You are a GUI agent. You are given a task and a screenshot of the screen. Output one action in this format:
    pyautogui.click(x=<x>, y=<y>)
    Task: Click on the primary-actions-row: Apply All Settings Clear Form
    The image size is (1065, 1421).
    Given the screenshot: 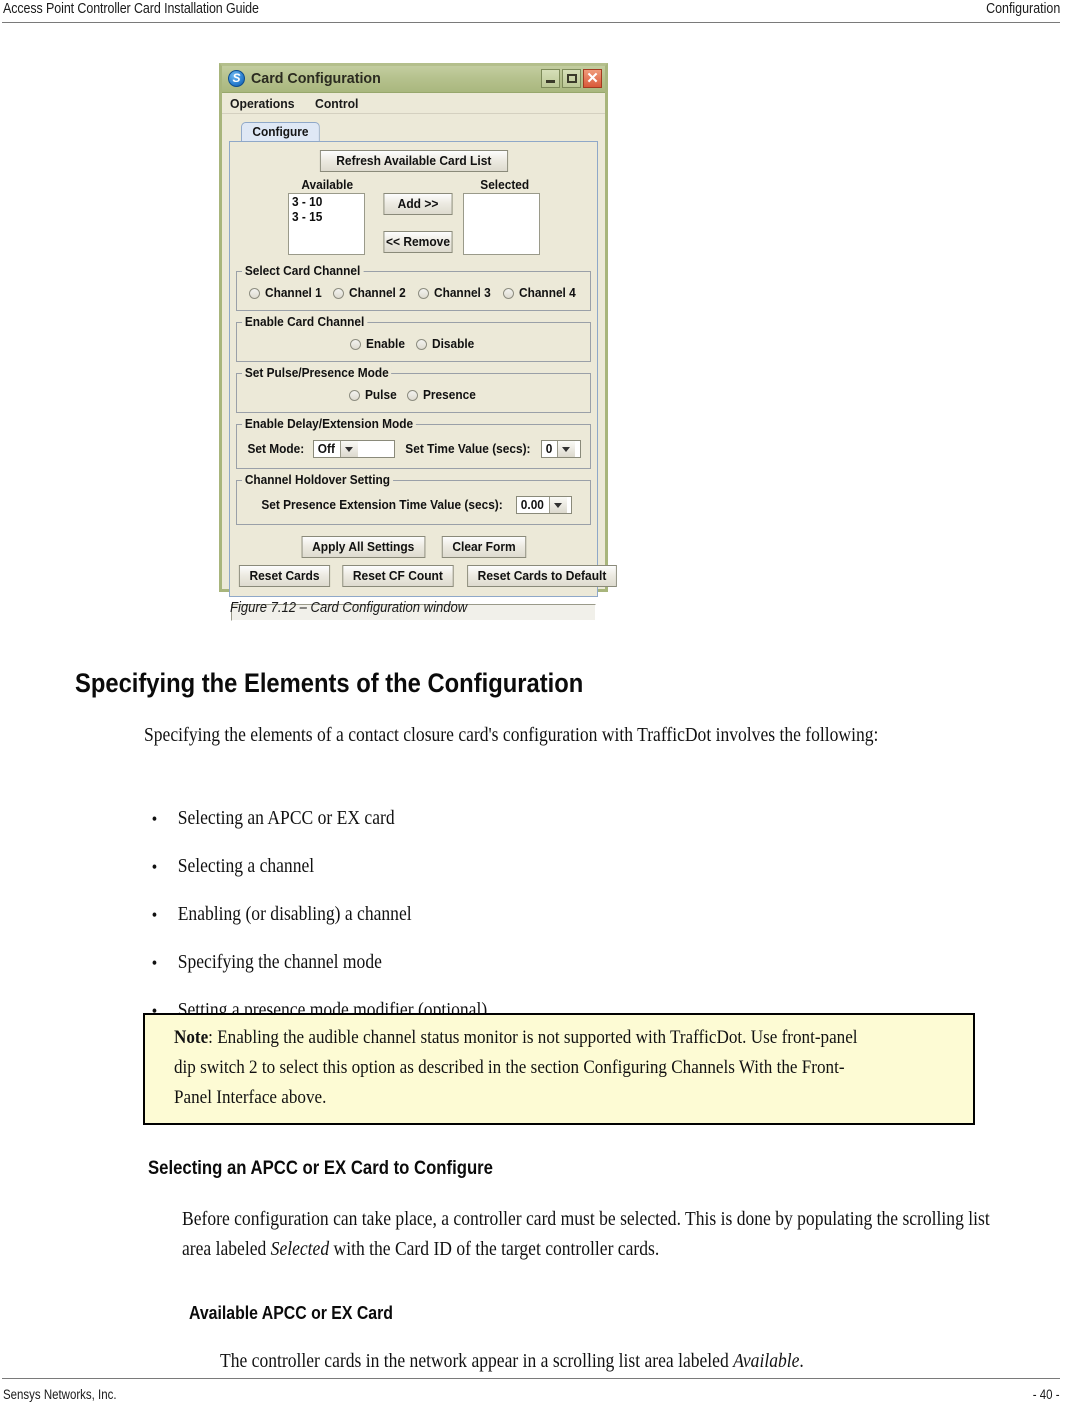 What is the action you would take?
    pyautogui.click(x=413, y=547)
    